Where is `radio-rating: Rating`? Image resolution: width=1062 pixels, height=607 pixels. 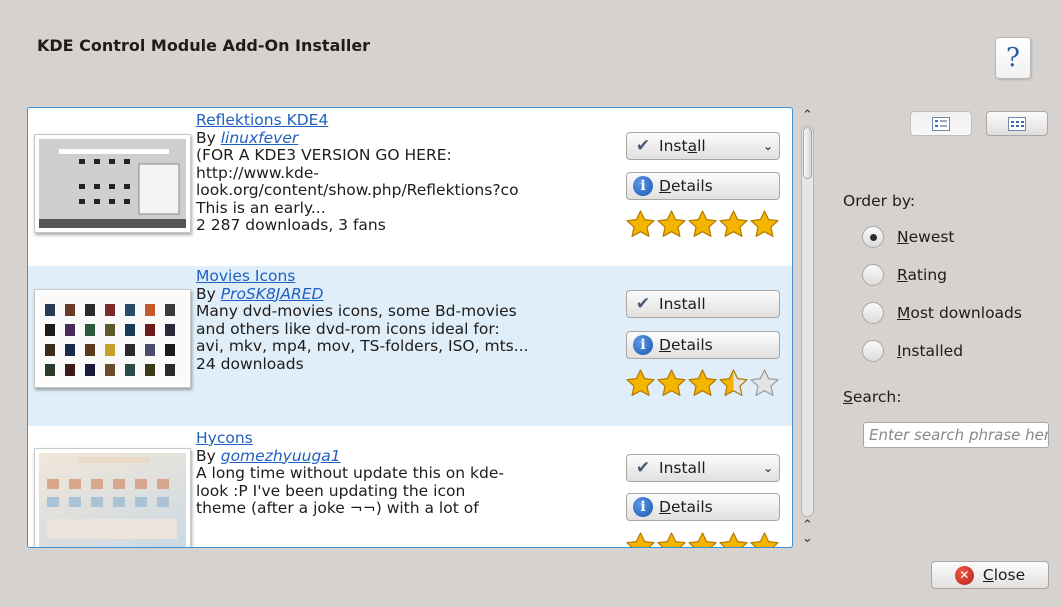
radio-rating: Rating is located at coordinates (904, 275).